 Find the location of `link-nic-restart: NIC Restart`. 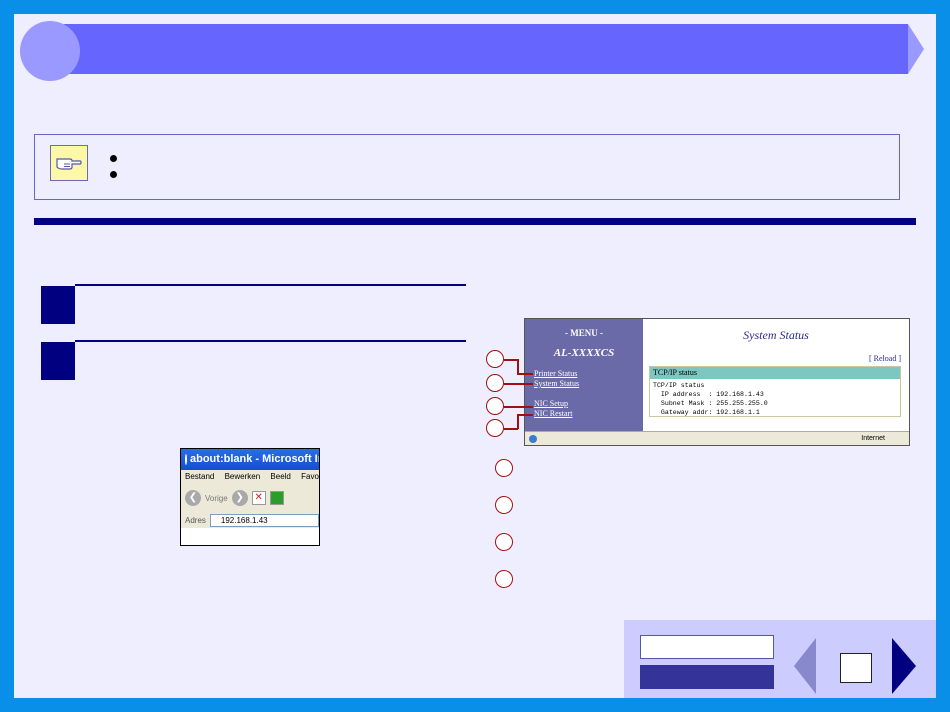

link-nic-restart: NIC Restart is located at coordinates (553, 413).